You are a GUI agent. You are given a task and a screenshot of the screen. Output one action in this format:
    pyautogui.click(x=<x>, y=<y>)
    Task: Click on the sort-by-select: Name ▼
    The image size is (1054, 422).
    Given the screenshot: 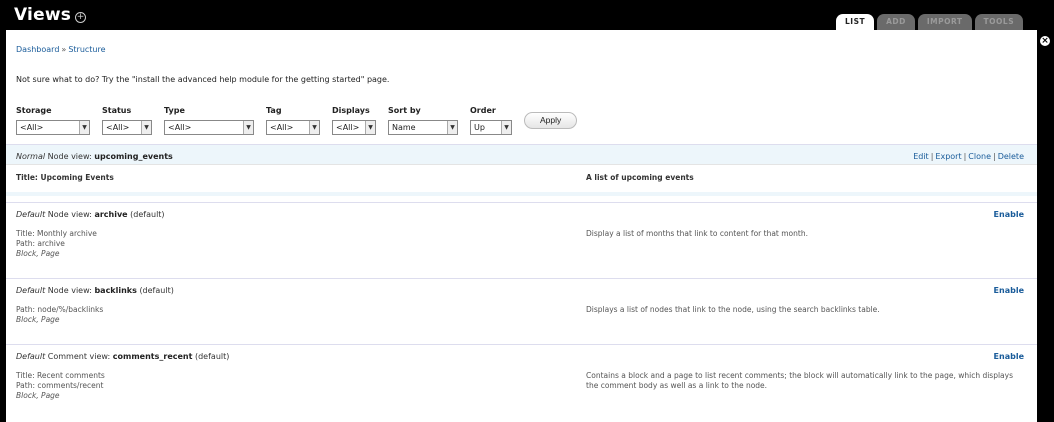 What is the action you would take?
    pyautogui.click(x=423, y=127)
    